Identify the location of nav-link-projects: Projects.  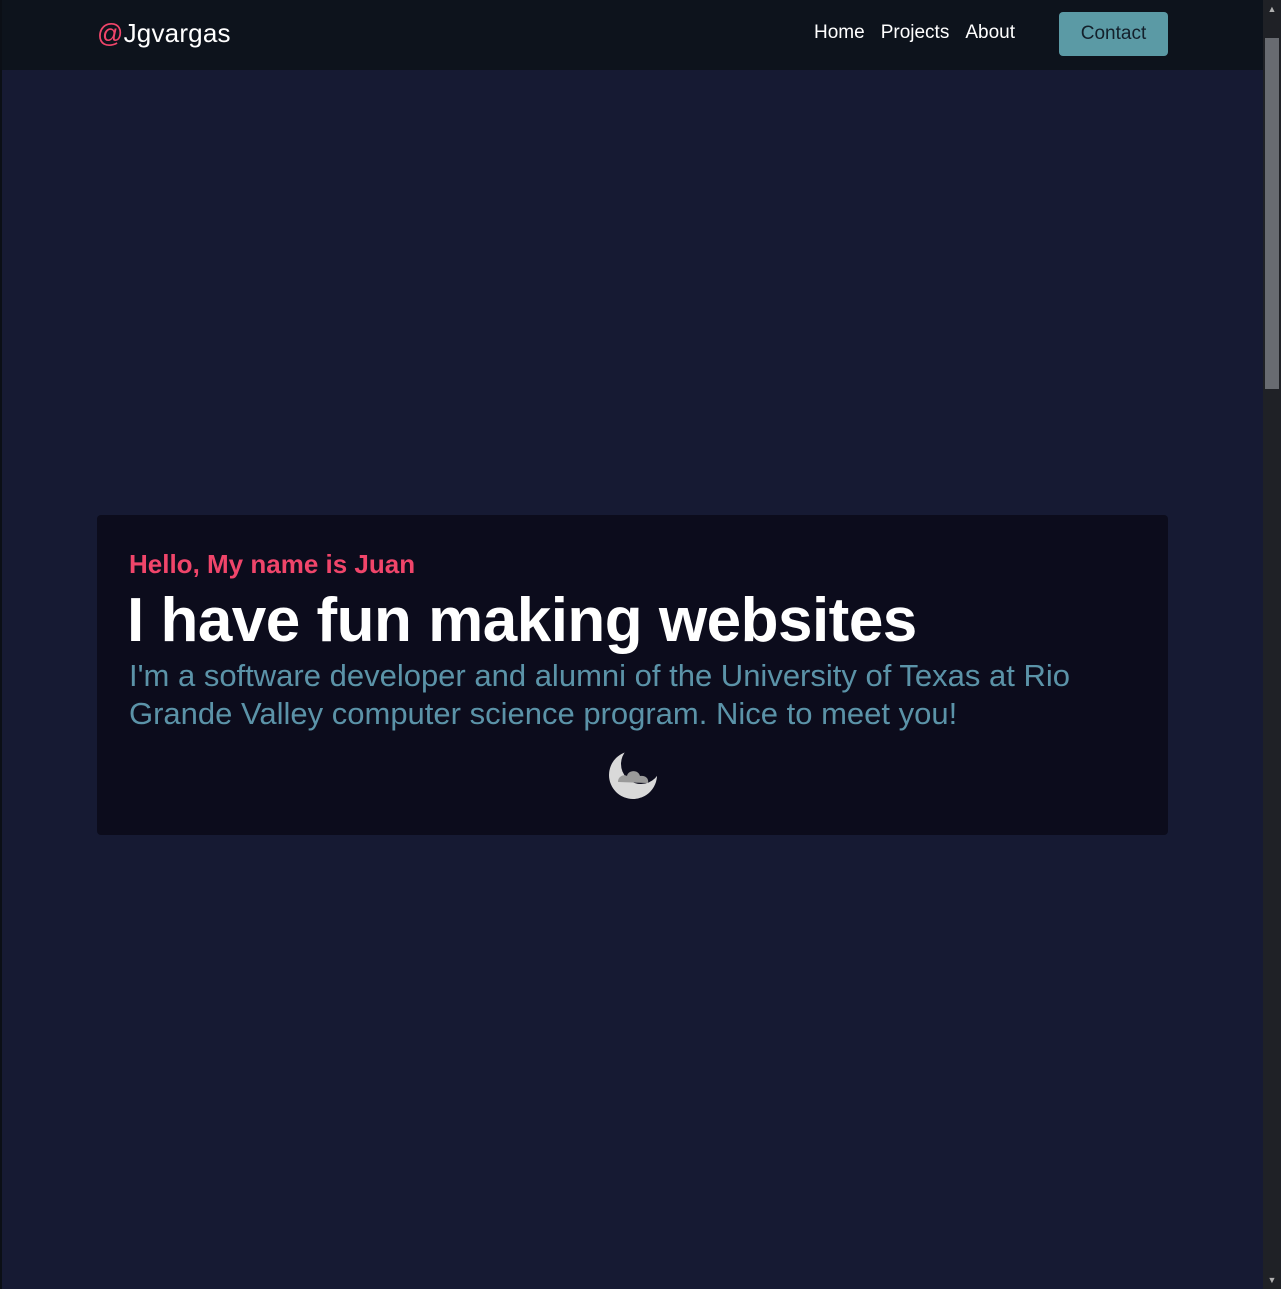
(915, 33).